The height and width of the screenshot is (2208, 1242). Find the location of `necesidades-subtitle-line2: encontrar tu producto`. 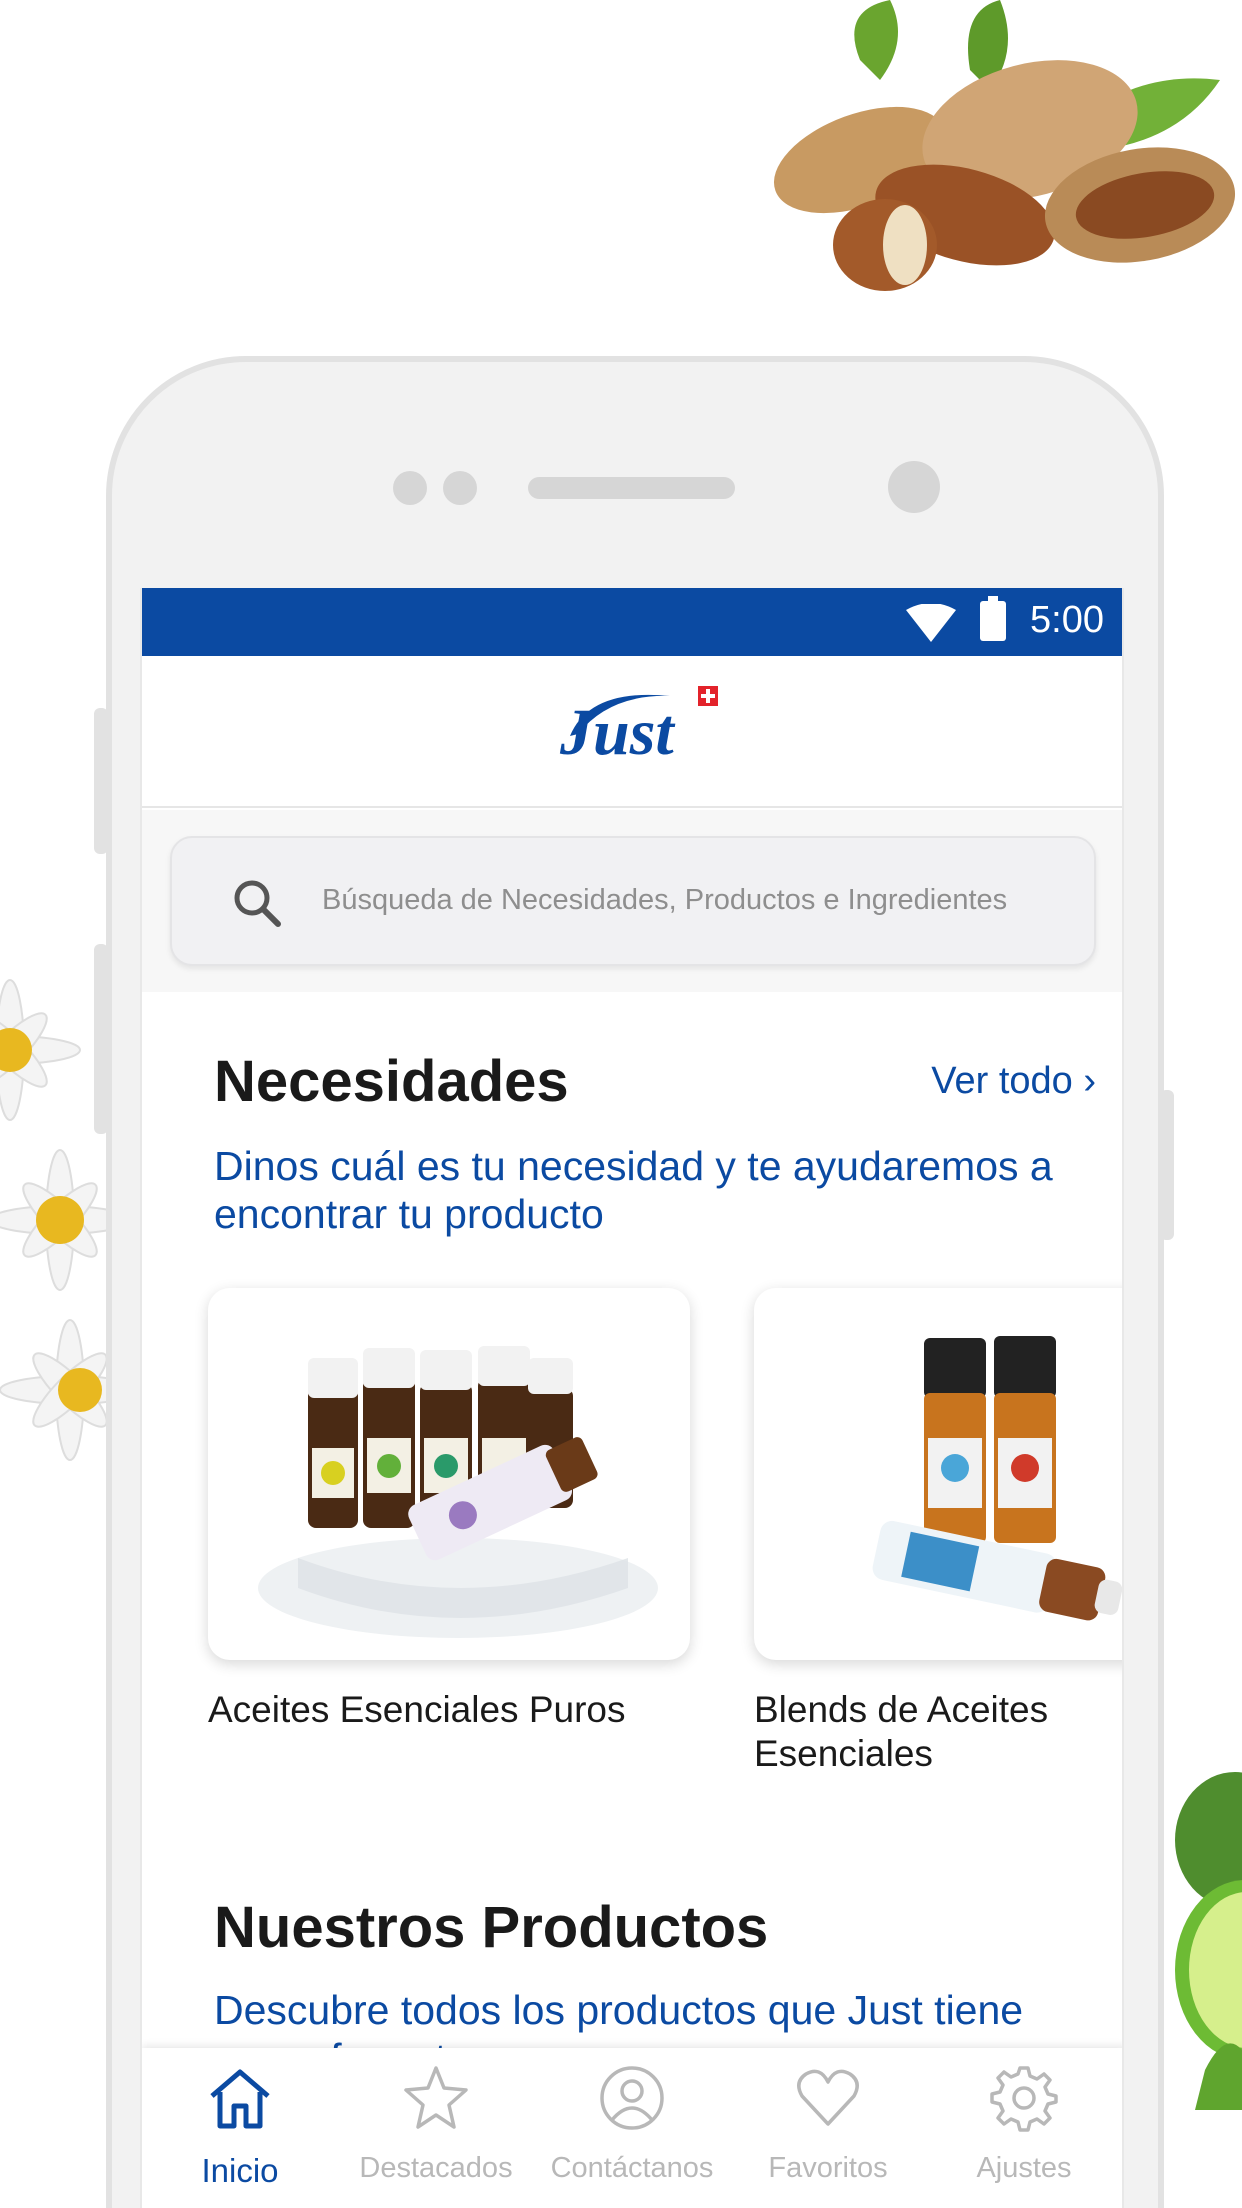

necesidades-subtitle-line2: encontrar tu producto is located at coordinates (409, 1214).